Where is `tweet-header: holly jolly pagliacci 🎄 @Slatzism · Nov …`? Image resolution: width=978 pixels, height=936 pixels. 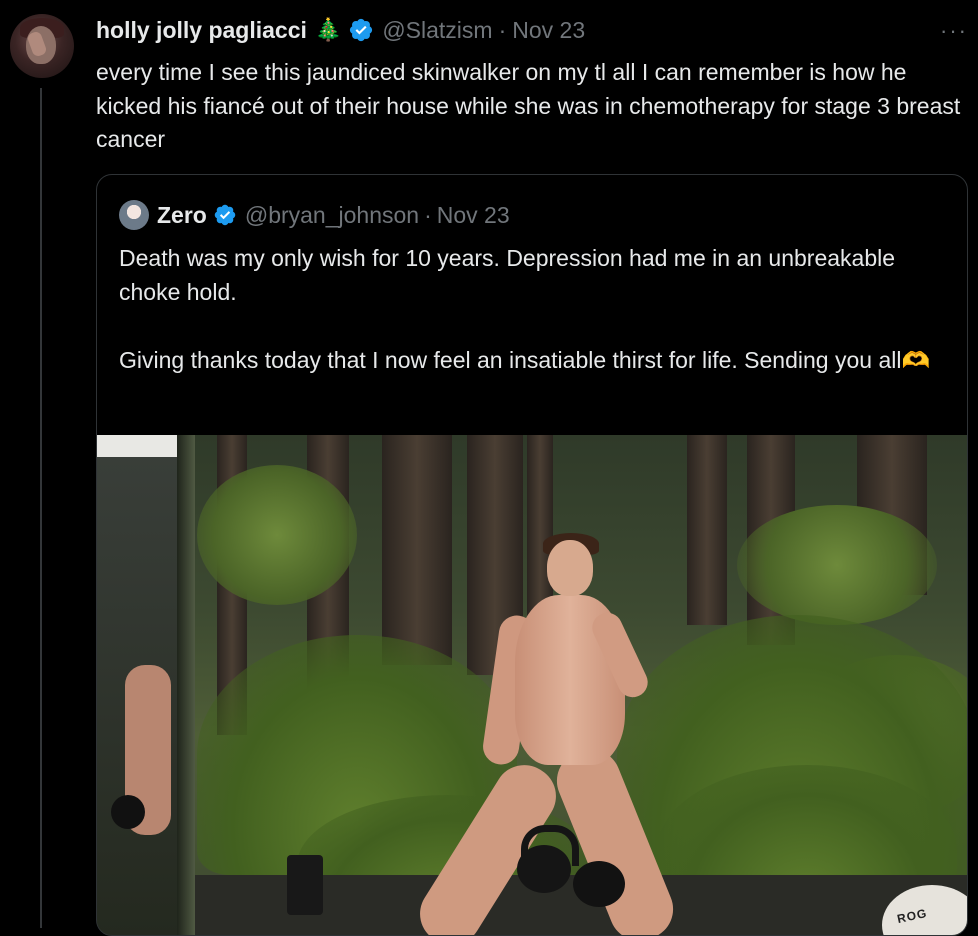 tweet-header: holly jolly pagliacci 🎄 @Slatzism · Nov … is located at coordinates (340, 30).